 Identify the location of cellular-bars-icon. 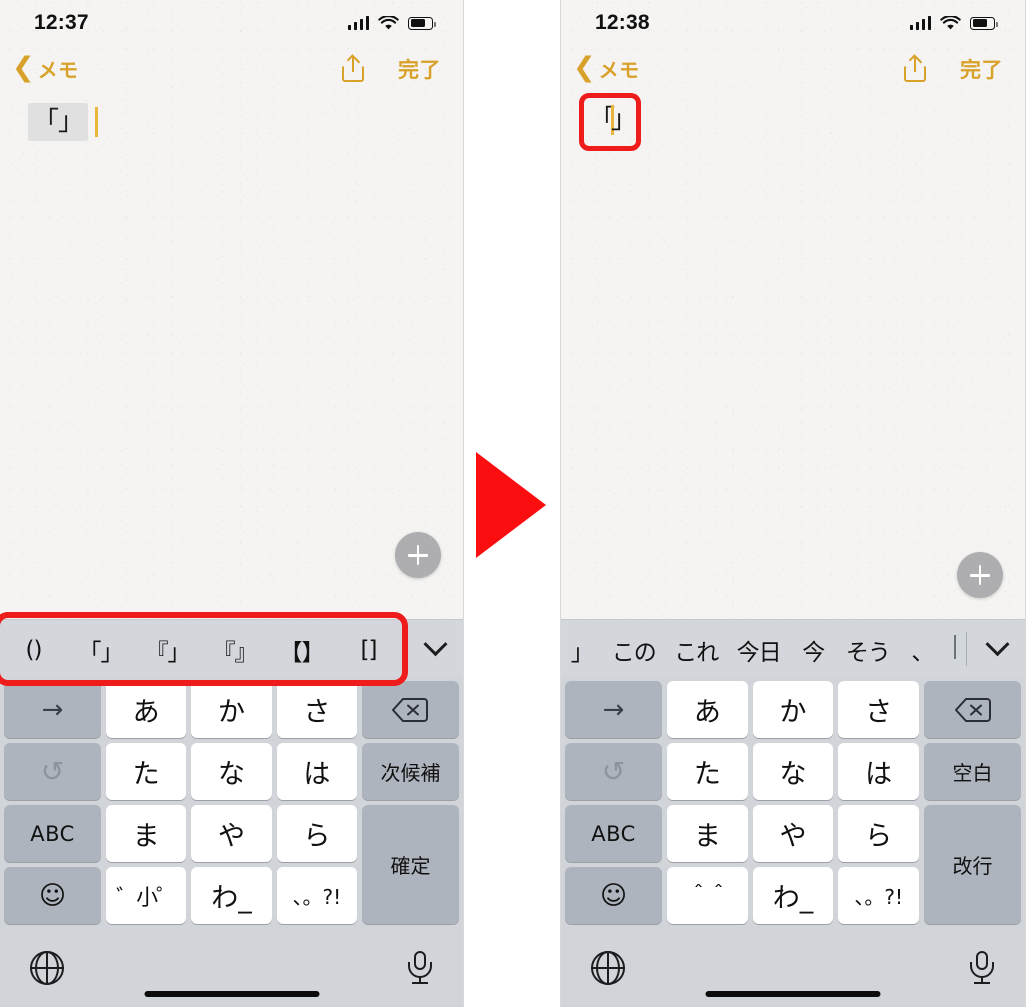
(358, 23).